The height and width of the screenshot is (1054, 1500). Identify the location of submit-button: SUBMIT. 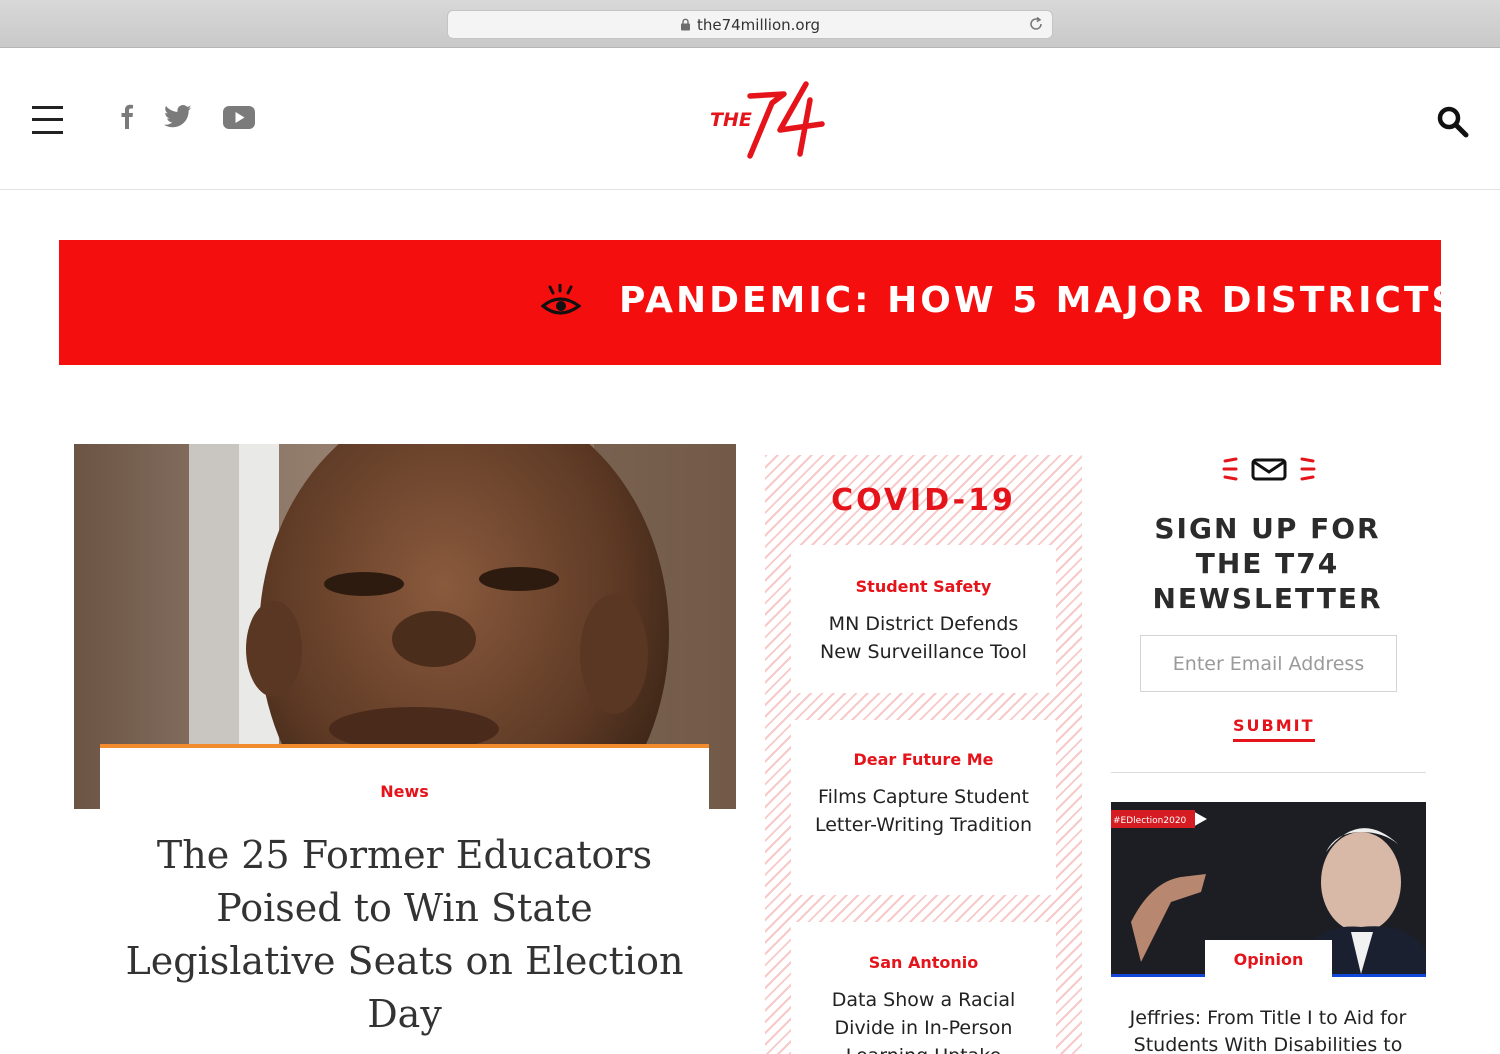
(1274, 729).